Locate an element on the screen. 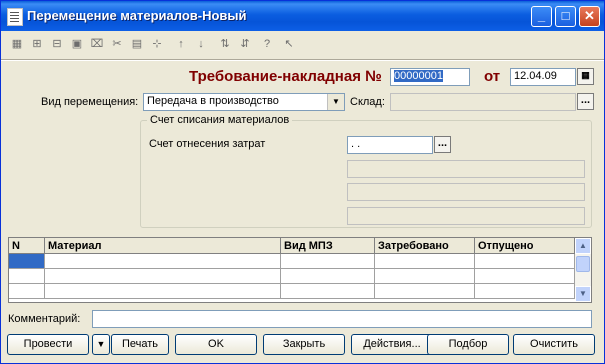 Image resolution: width=605 pixels, height=364 pixels. post-button: Провести is located at coordinates (48, 344).